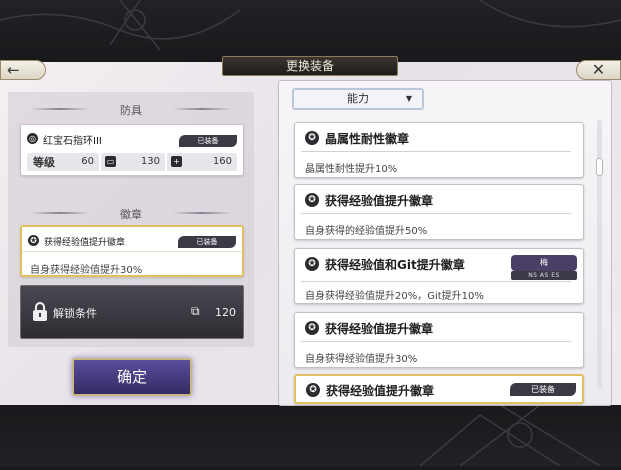 Image resolution: width=621 pixels, height=470 pixels. What do you see at coordinates (439, 150) in the screenshot?
I see `list-item: ✪ 晶属性耐性徽章 晶属性耐性提升10%` at bounding box center [439, 150].